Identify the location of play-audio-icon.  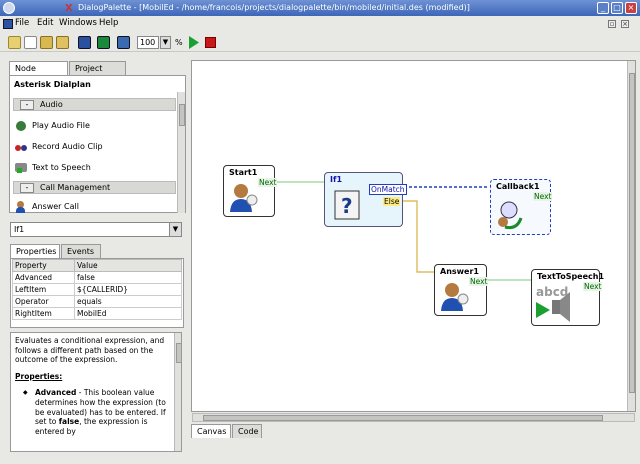
(21, 125).